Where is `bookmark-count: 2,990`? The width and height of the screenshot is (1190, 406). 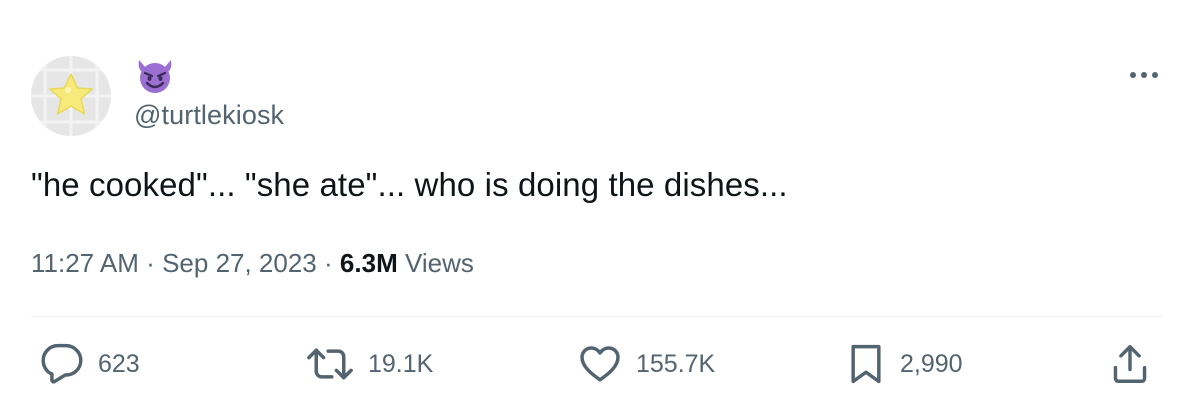
bookmark-count: 2,990 is located at coordinates (931, 363).